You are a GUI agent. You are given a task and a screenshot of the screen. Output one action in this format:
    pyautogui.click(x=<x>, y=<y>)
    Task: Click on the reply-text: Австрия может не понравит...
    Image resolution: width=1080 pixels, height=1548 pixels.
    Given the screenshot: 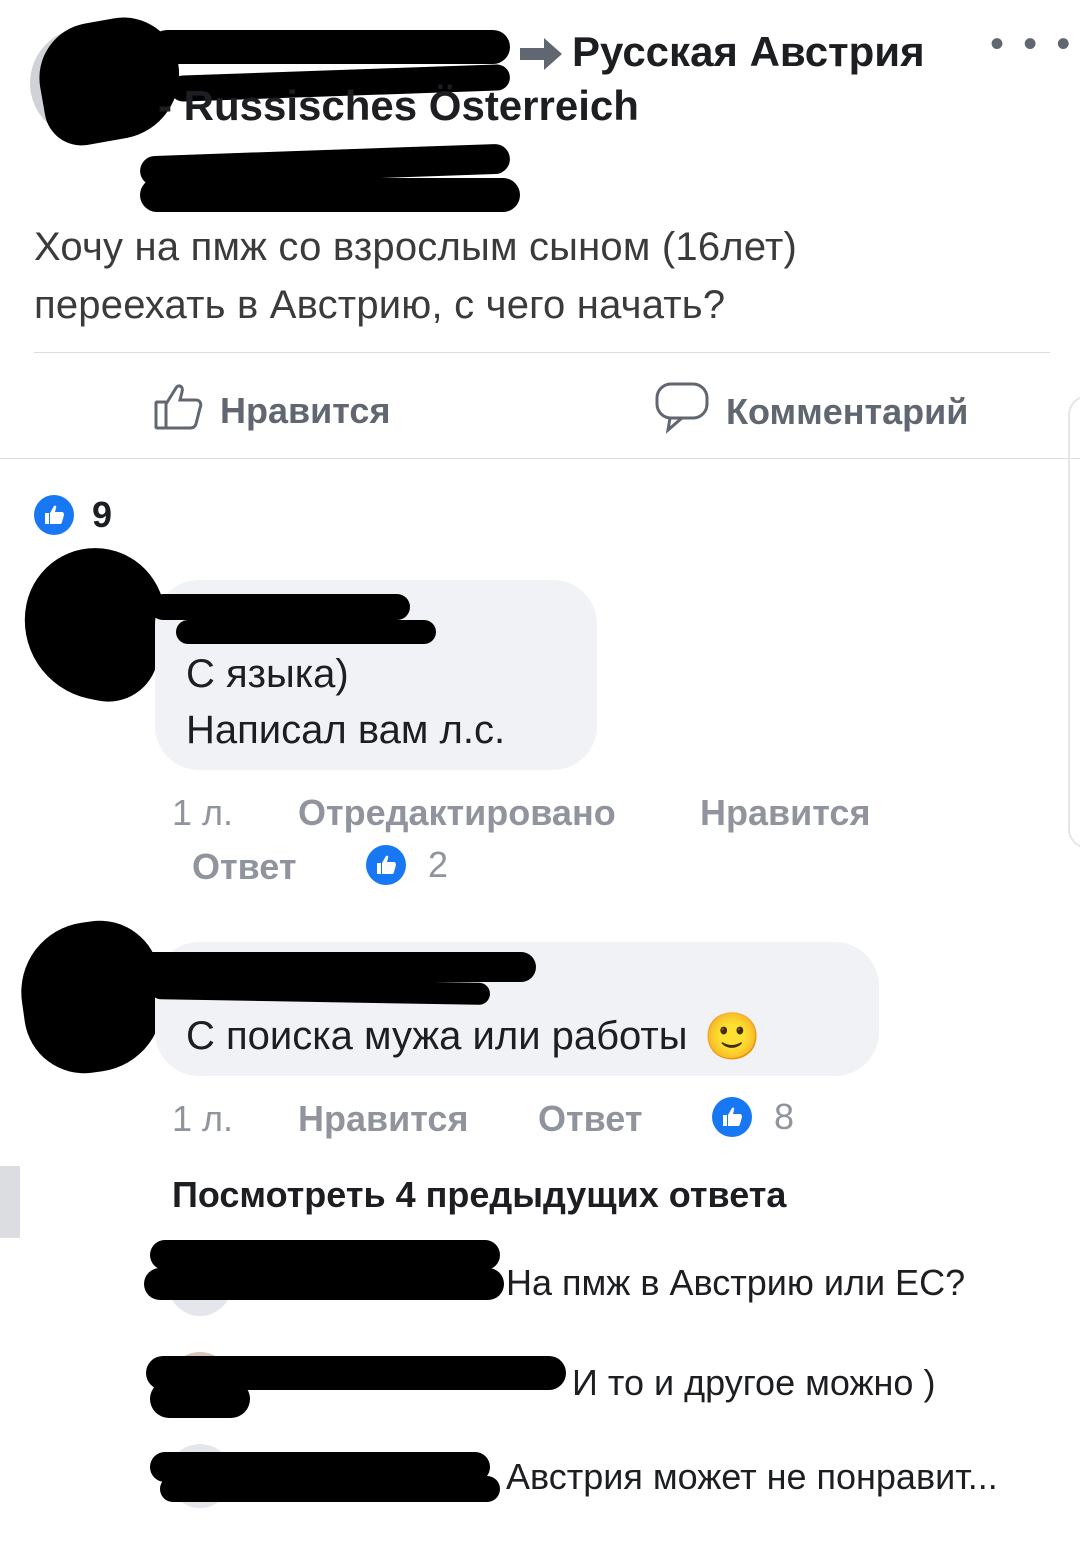 What is the action you would take?
    pyautogui.click(x=752, y=1477)
    